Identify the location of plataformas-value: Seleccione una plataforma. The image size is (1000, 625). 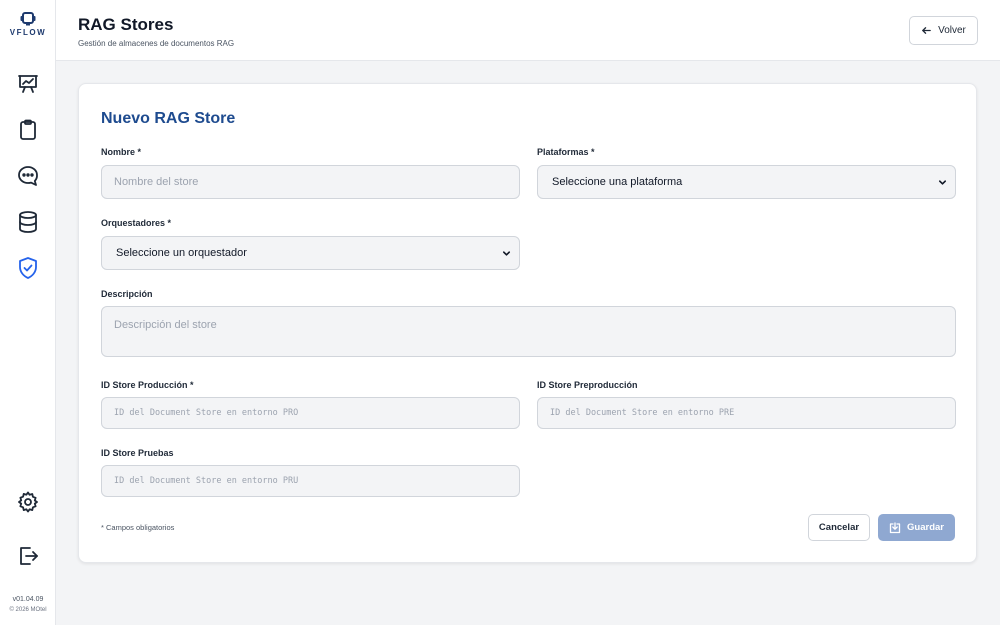
(617, 182).